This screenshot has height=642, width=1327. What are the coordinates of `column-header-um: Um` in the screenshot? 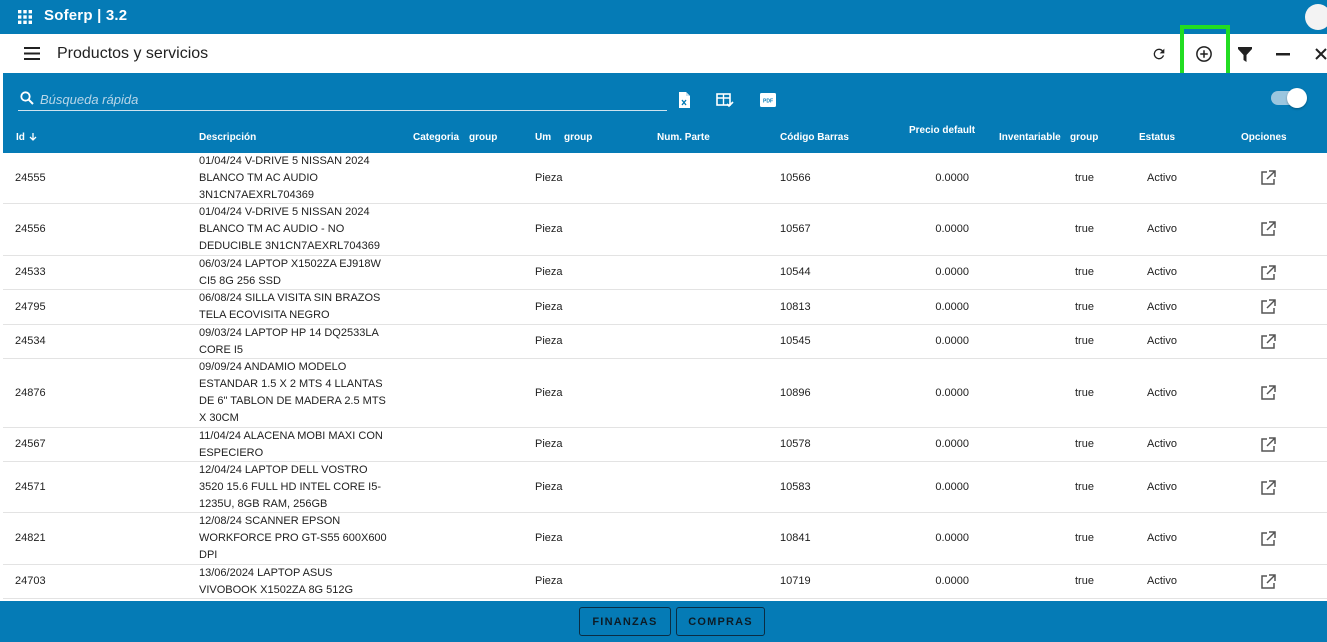 It's located at (543, 137).